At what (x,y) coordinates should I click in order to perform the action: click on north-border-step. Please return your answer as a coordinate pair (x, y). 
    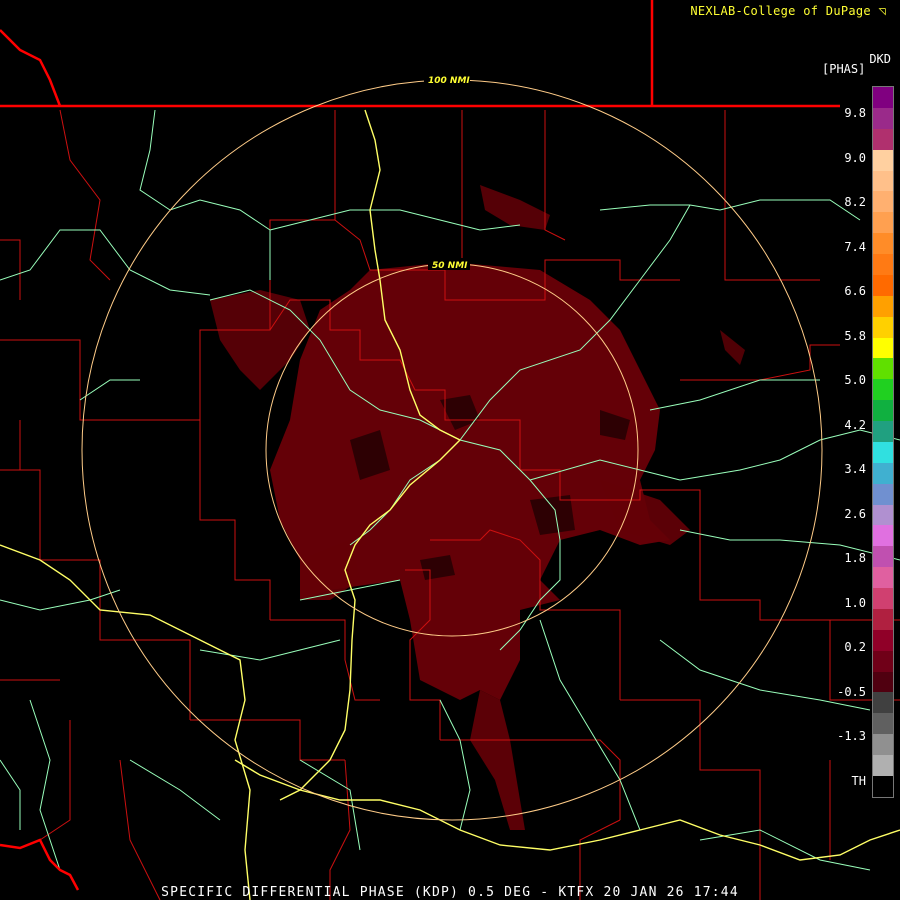
    Looking at the image, I should click on (31, 68).